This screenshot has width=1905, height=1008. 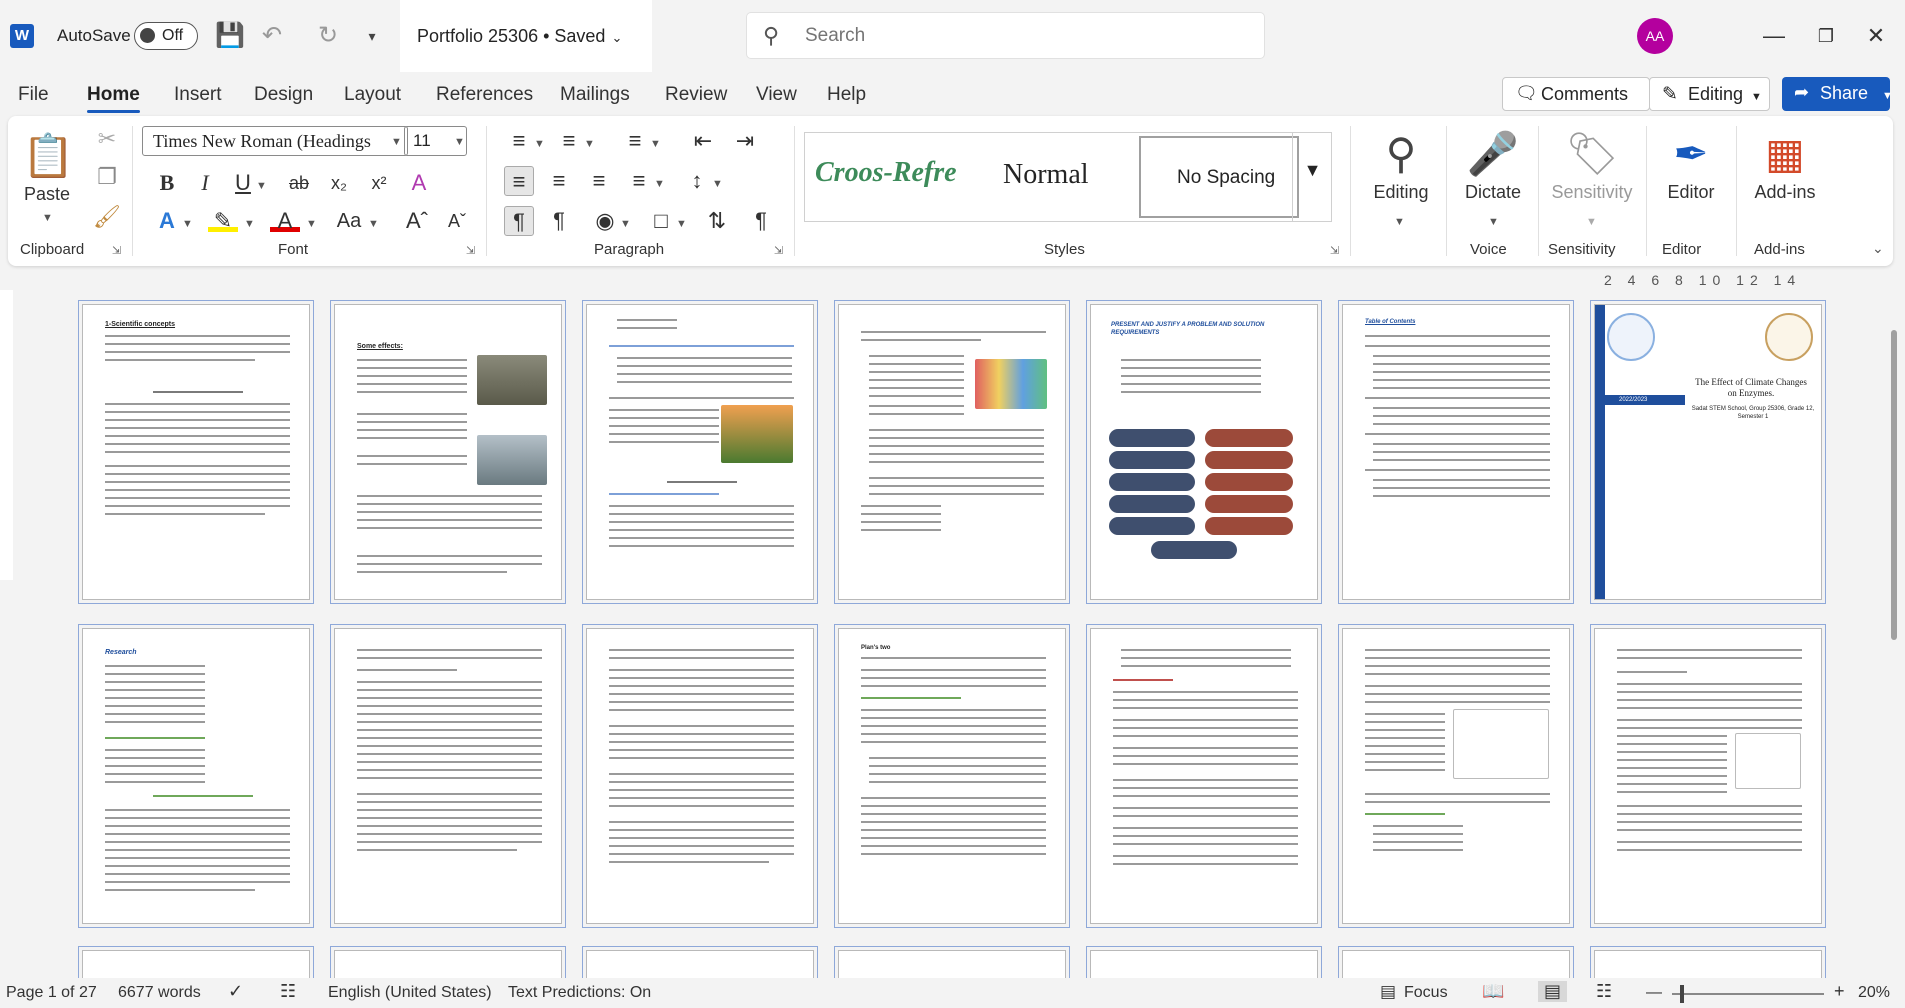 I want to click on tab-references: References, so click(x=484, y=95).